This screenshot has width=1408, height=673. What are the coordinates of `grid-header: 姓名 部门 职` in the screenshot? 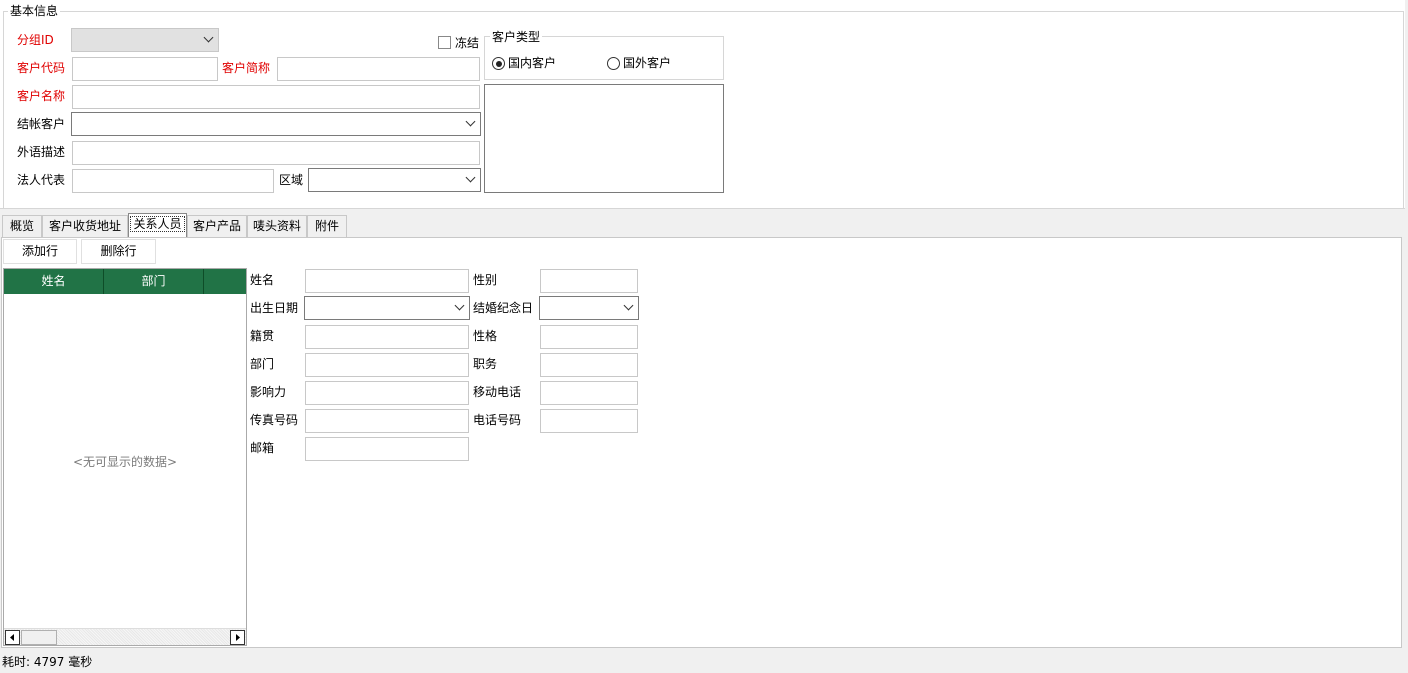 It's located at (125, 281).